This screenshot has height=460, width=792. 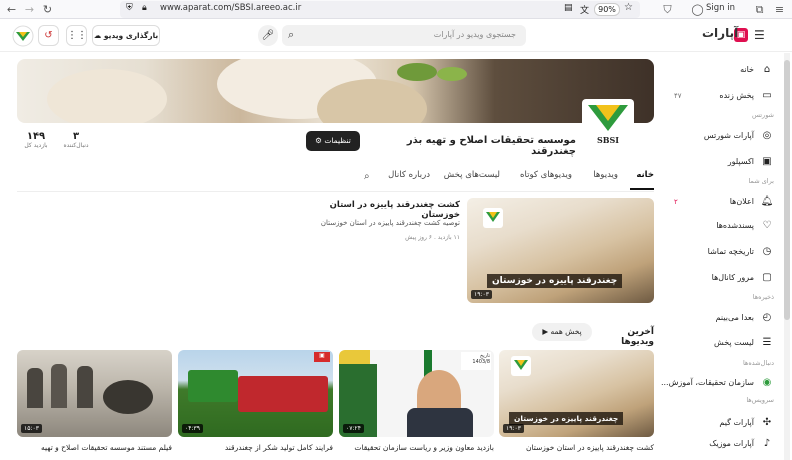 I want to click on play-all-label: پخش همه, so click(x=566, y=331).